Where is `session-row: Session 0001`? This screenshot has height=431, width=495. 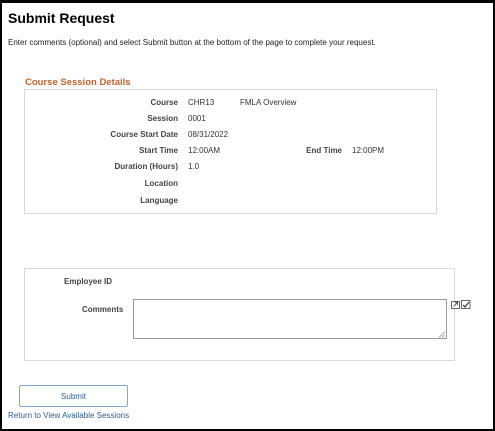
session-row: Session 0001 is located at coordinates (230, 119).